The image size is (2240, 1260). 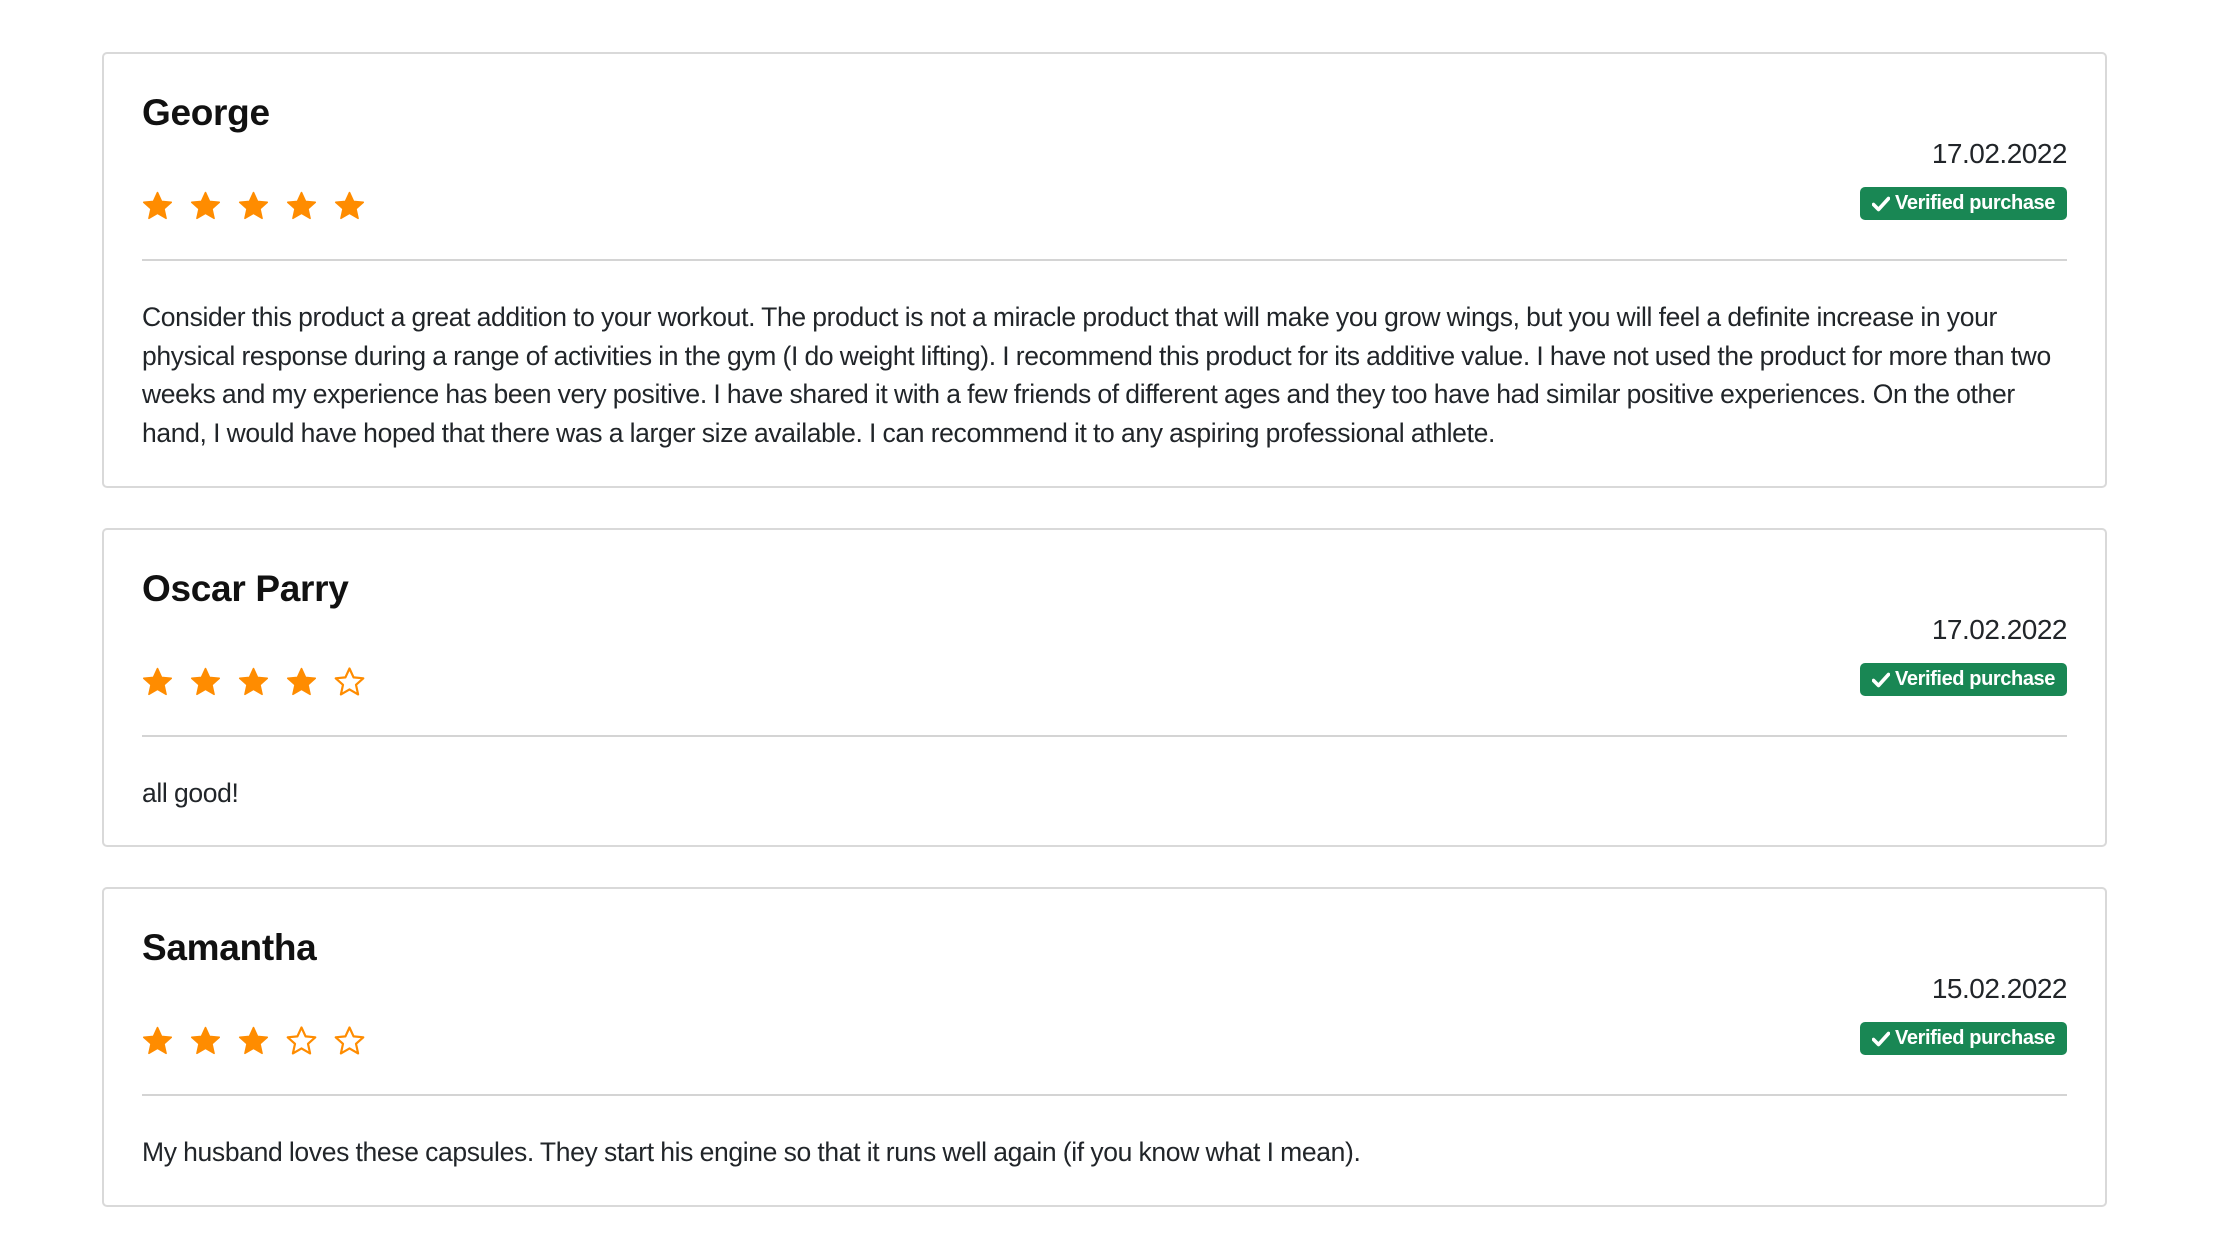 I want to click on review-text: all good!, so click(x=190, y=793).